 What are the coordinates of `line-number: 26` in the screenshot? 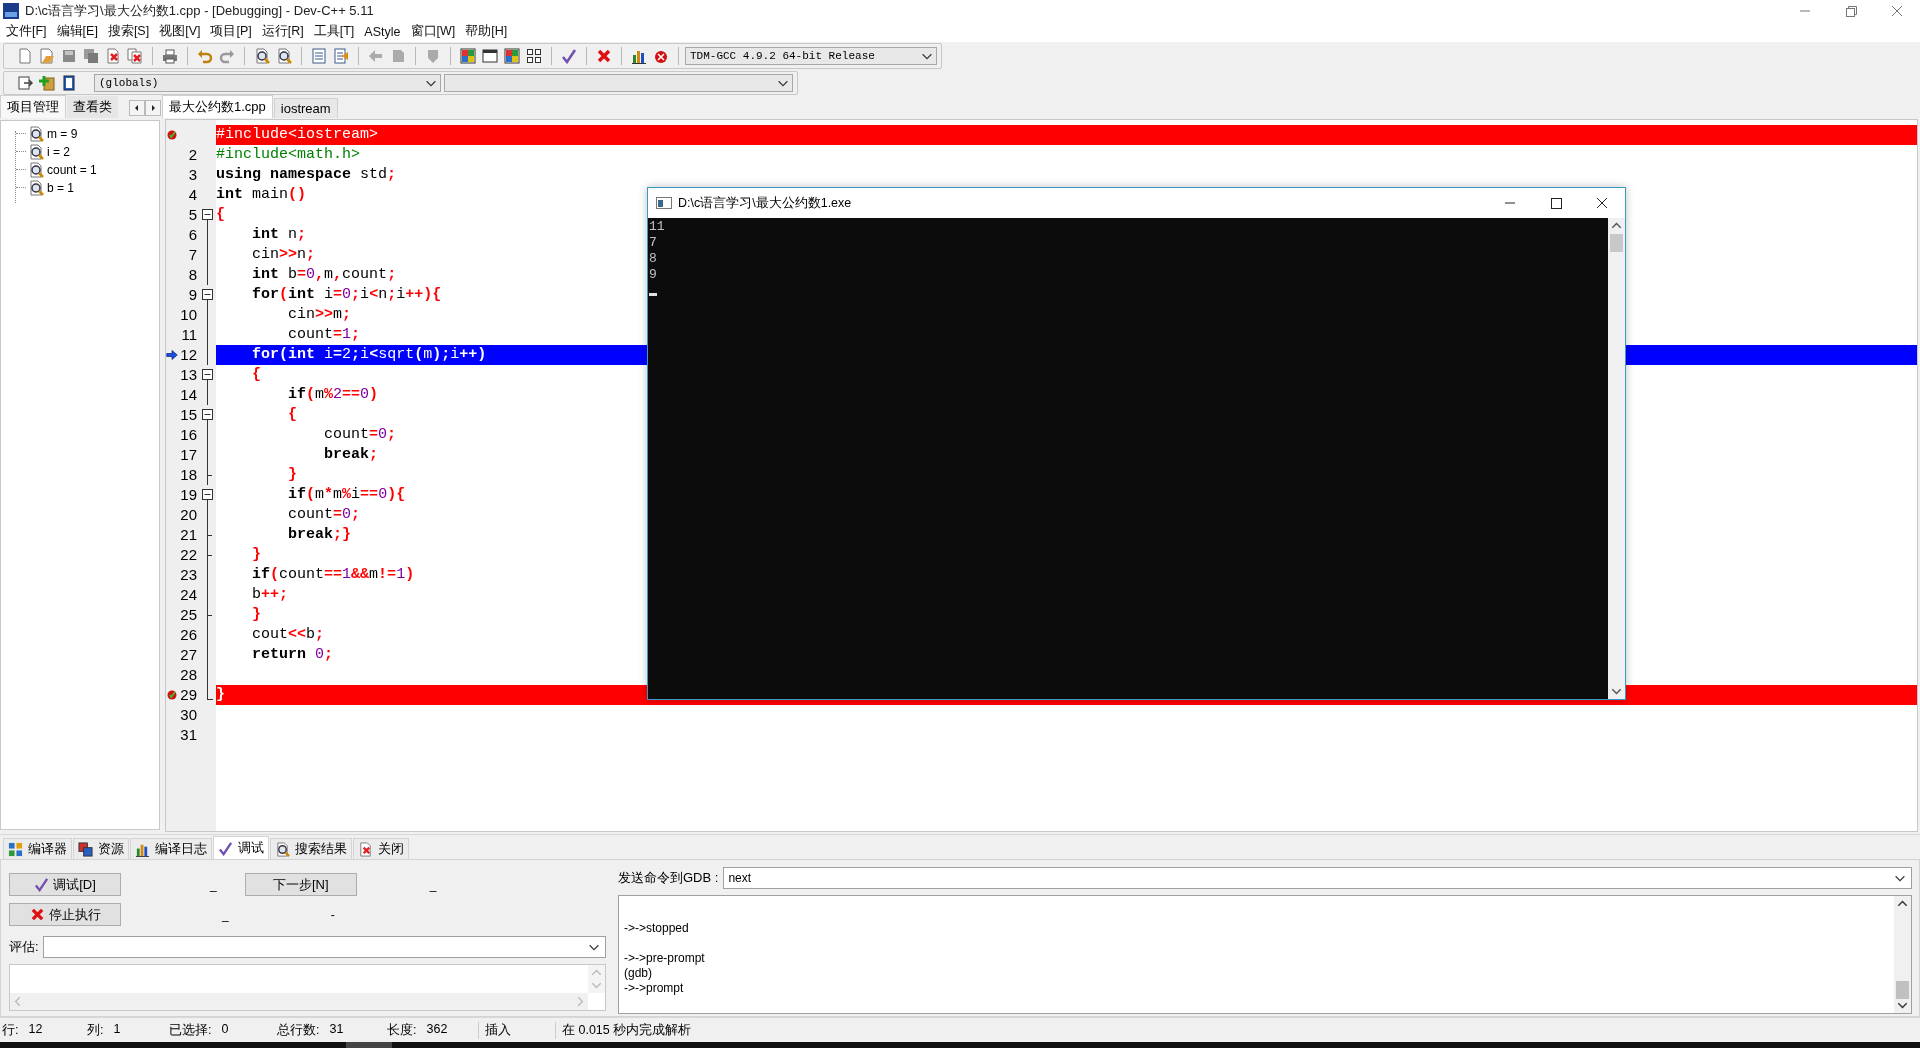 It's located at (188, 634).